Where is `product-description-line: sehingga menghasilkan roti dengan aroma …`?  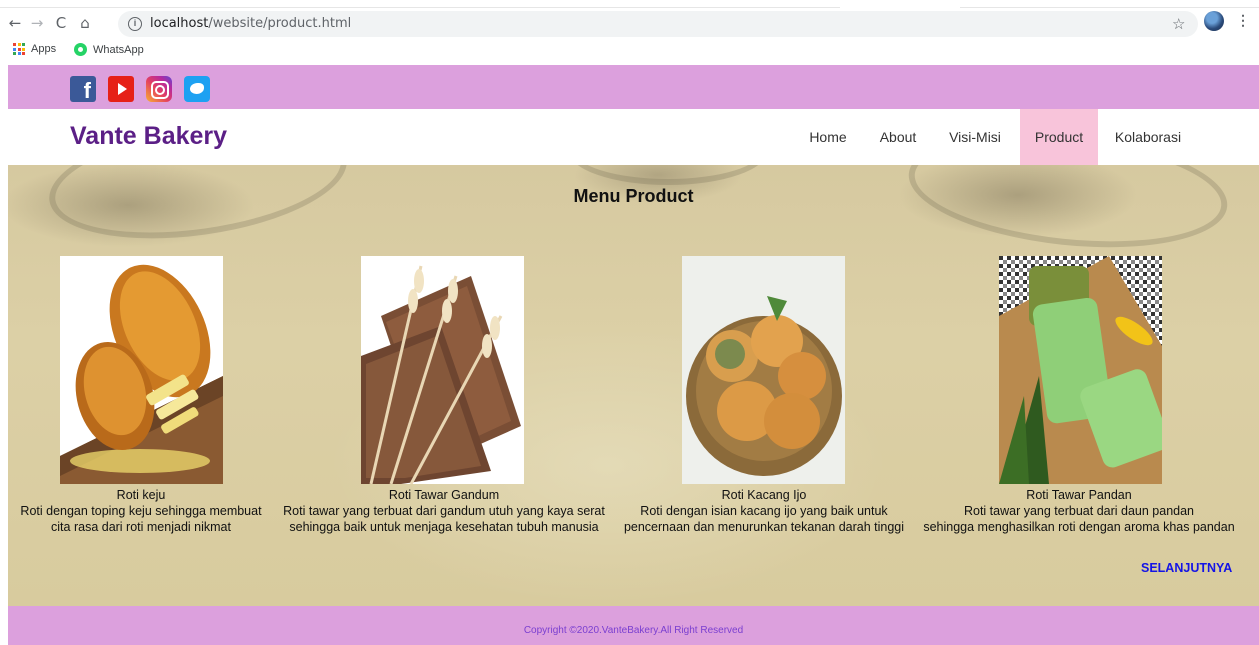 product-description-line: sehingga menghasilkan roti dengan aroma … is located at coordinates (1079, 527).